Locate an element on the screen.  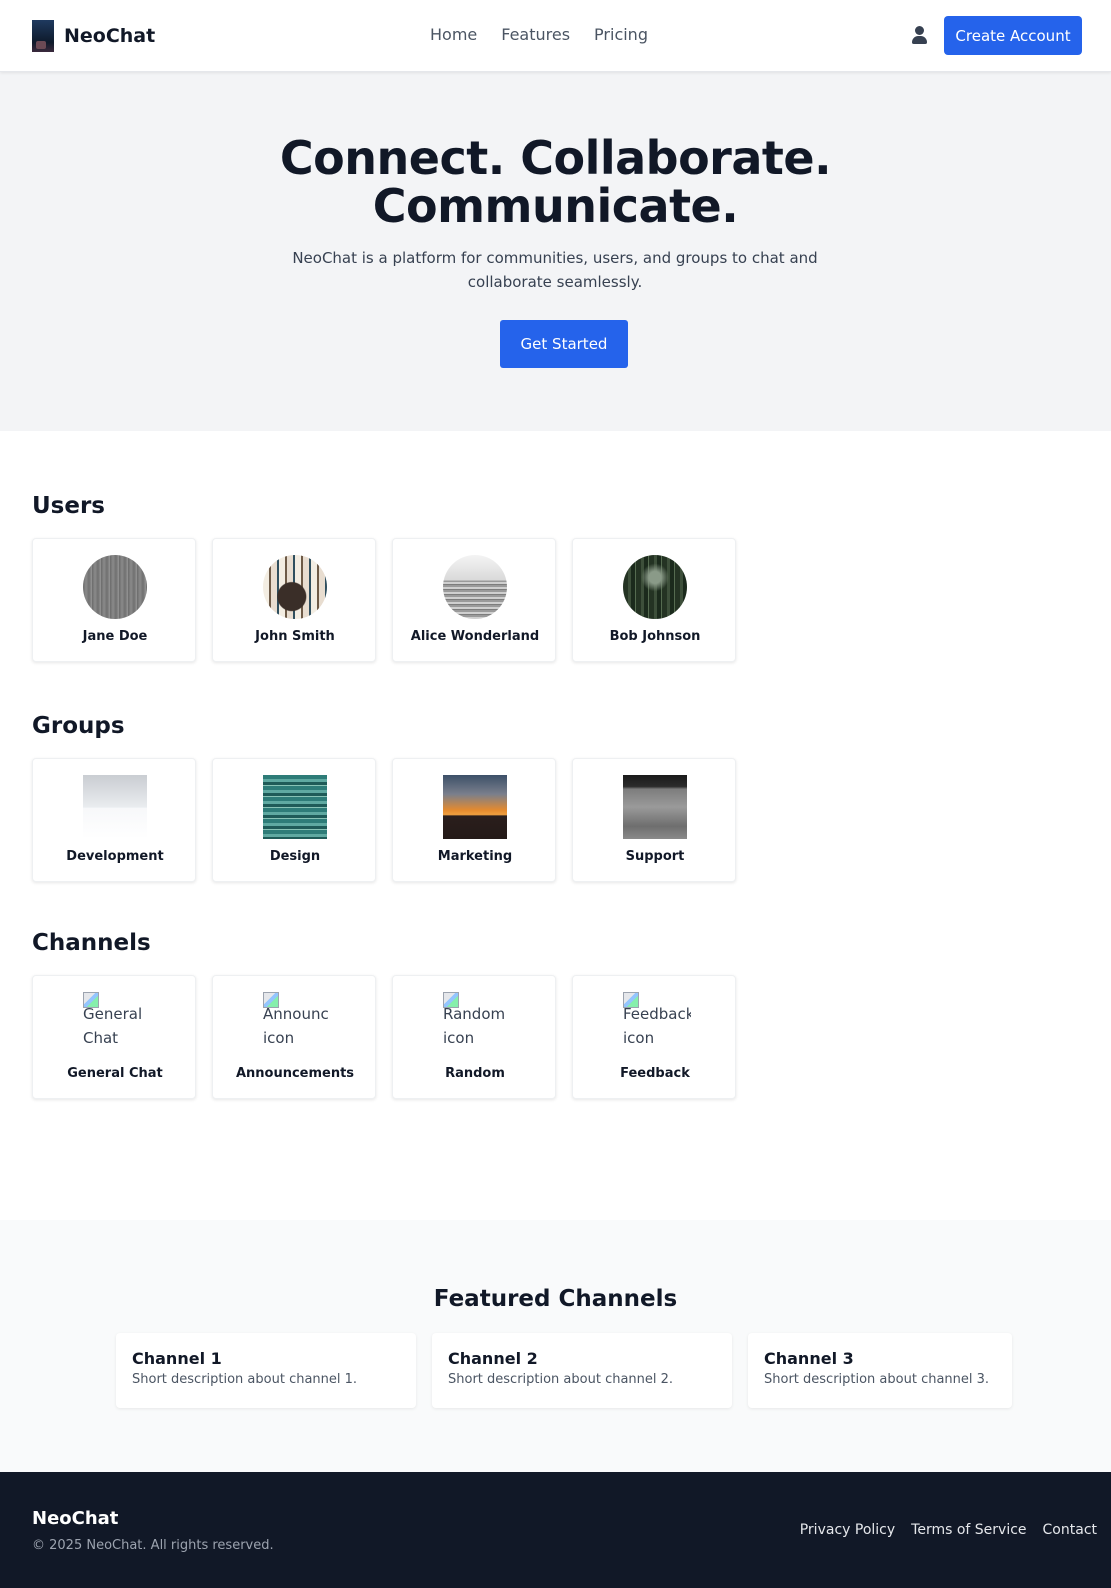
channel-name: Announcements is located at coordinates (295, 1073).